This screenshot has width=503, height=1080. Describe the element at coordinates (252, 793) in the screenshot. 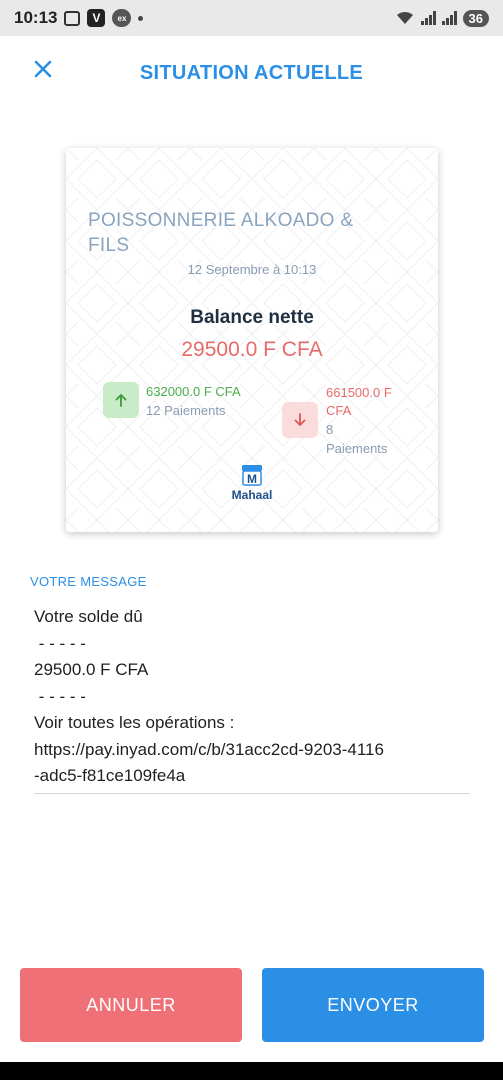

I see `message-underline` at that location.